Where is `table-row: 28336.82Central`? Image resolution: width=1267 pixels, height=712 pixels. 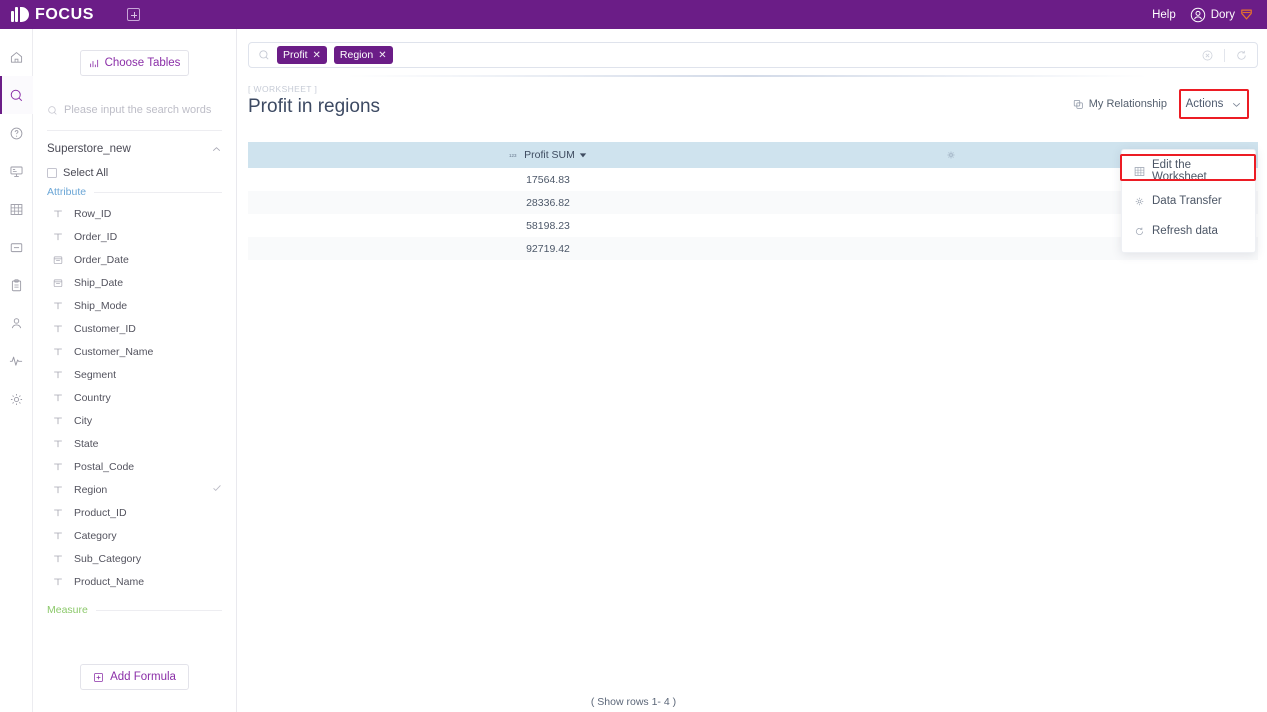 table-row: 28336.82Central is located at coordinates (753, 202).